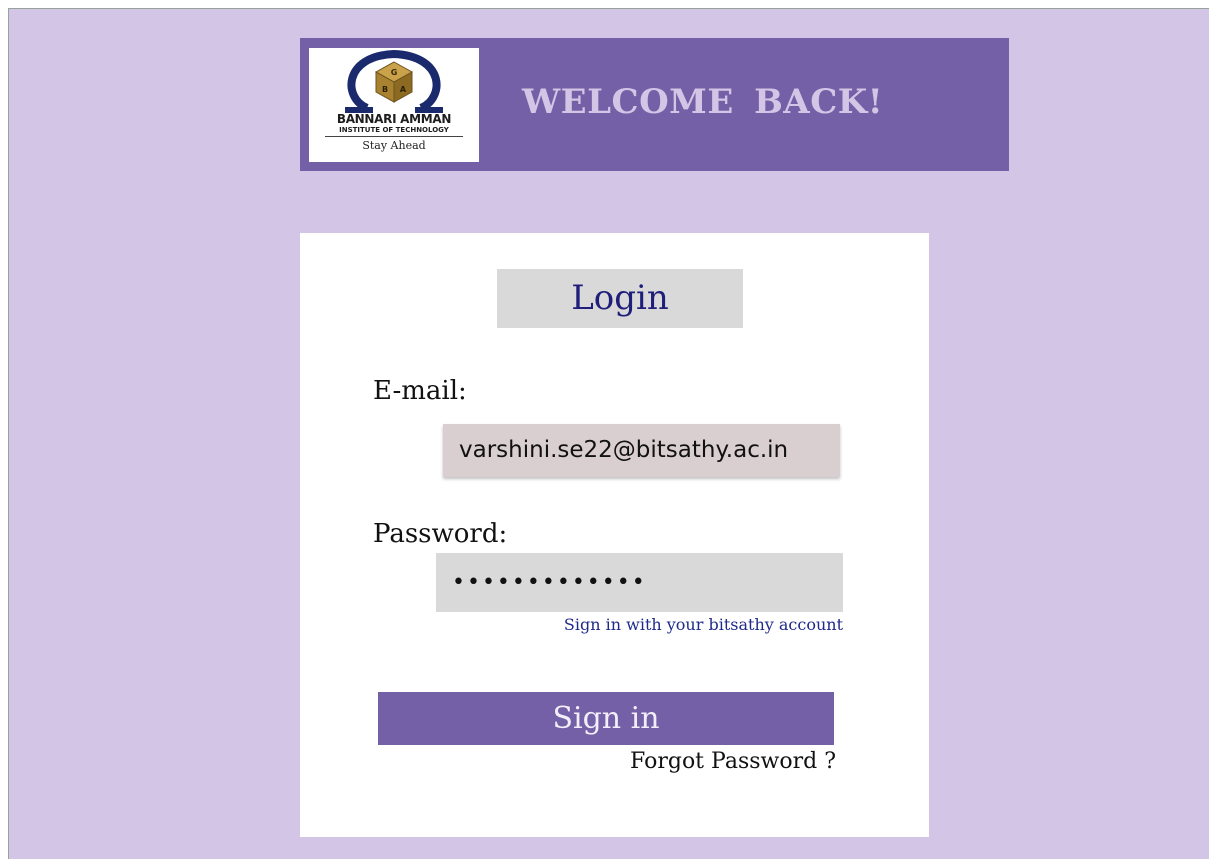 This screenshot has height=859, width=1209. What do you see at coordinates (440, 534) in the screenshot?
I see `password-label: Password:` at bounding box center [440, 534].